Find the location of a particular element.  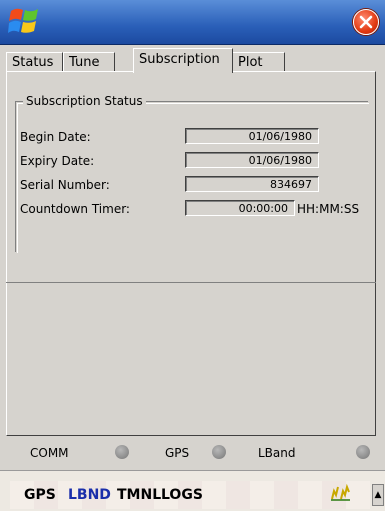

bottom-taskbar: GPS LBND TMNL LOGS ▲ is located at coordinates (192, 490).